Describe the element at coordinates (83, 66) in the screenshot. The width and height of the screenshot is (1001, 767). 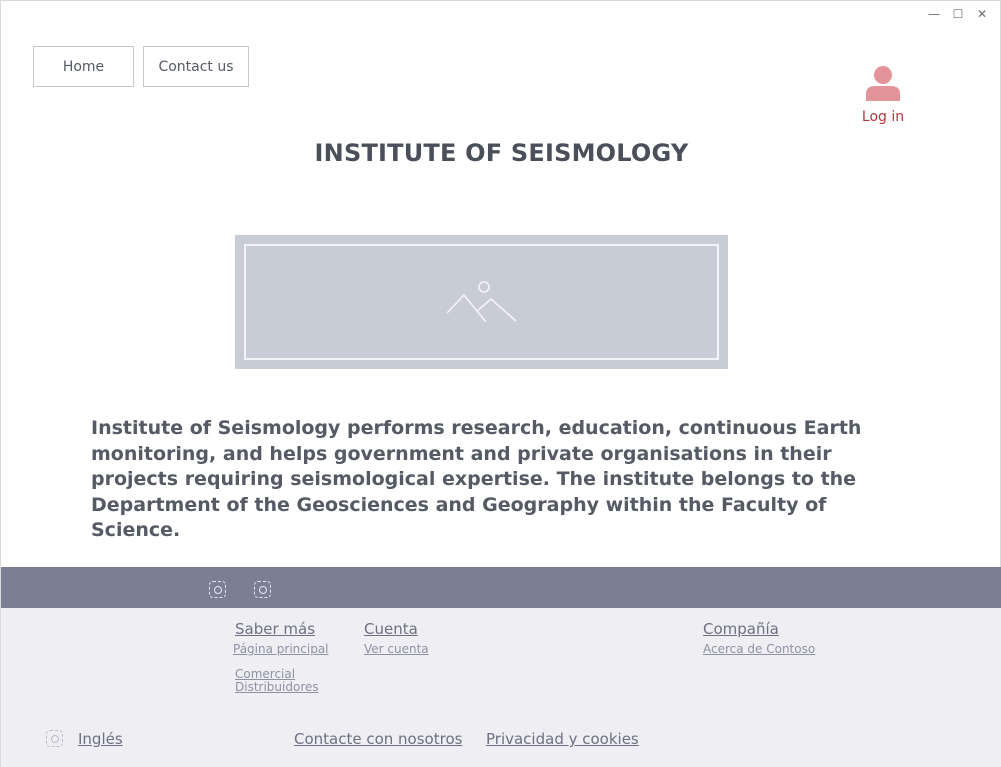
I see `home-button: Home` at that location.